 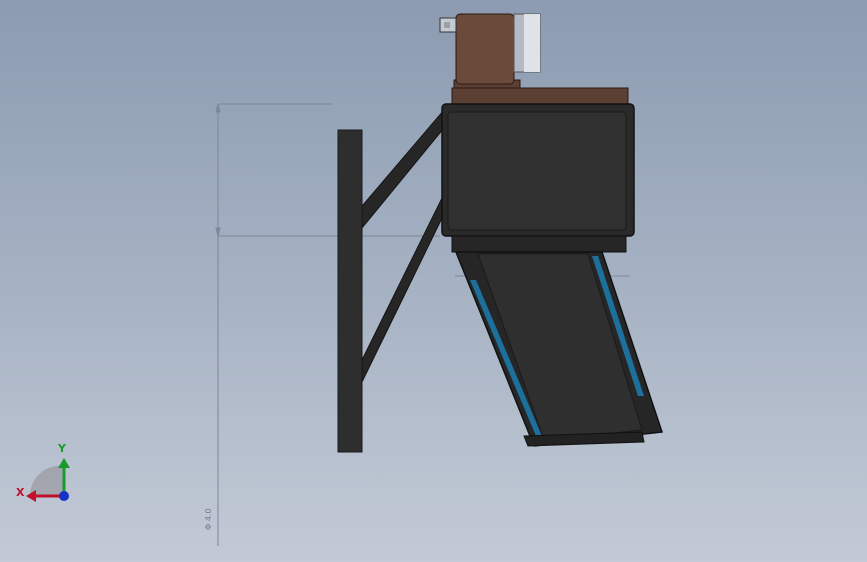 What do you see at coordinates (403, 288) in the screenshot?
I see `lower-brace` at bounding box center [403, 288].